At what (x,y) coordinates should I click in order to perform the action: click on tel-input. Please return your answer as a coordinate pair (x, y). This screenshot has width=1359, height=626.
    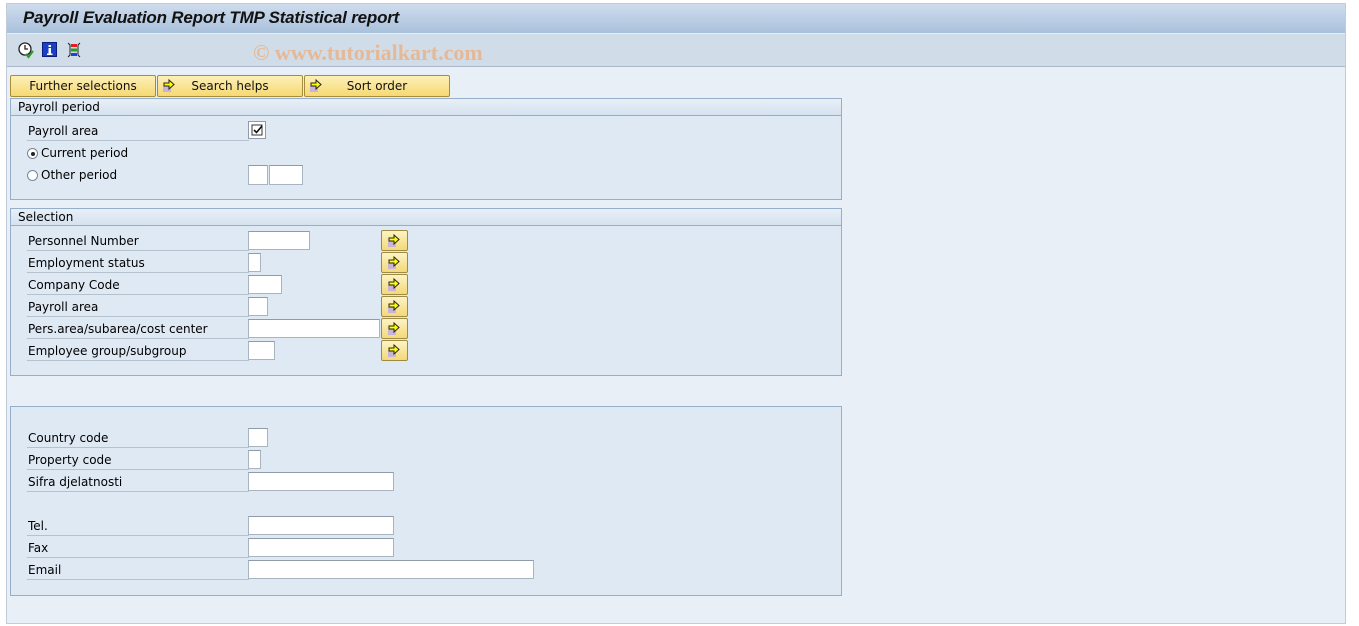
    Looking at the image, I should click on (321, 525).